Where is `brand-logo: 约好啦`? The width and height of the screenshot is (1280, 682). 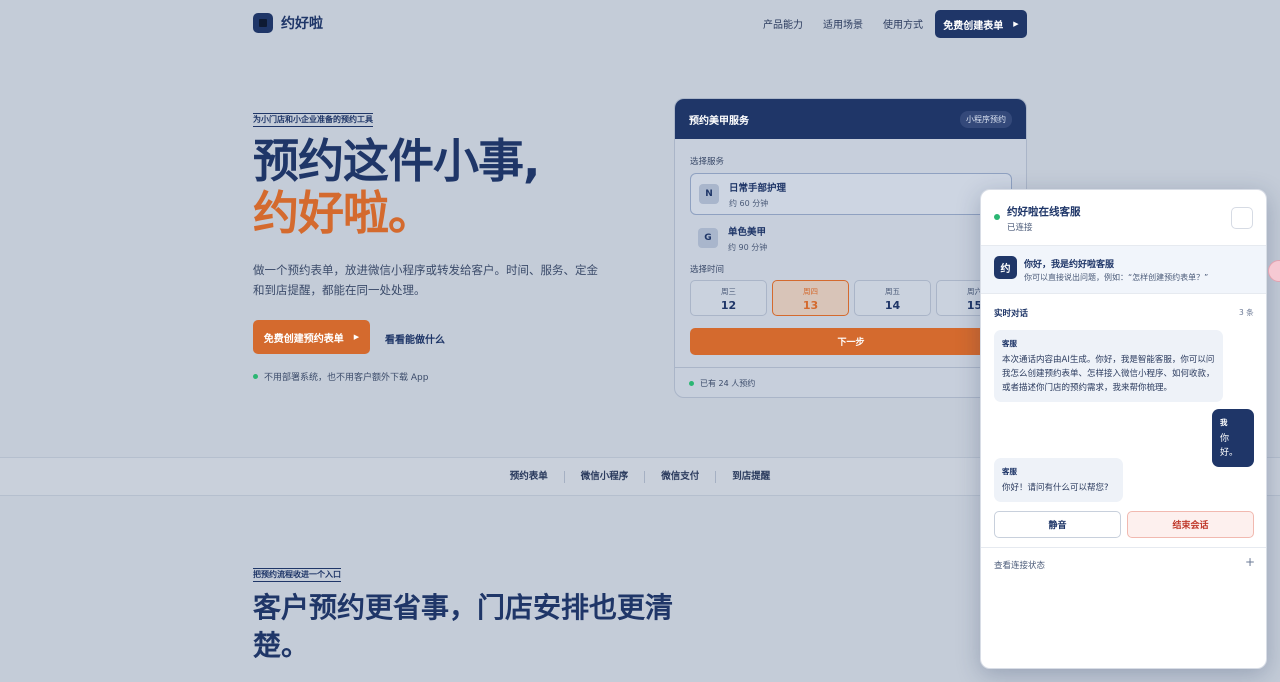 brand-logo: 约好啦 is located at coordinates (288, 23).